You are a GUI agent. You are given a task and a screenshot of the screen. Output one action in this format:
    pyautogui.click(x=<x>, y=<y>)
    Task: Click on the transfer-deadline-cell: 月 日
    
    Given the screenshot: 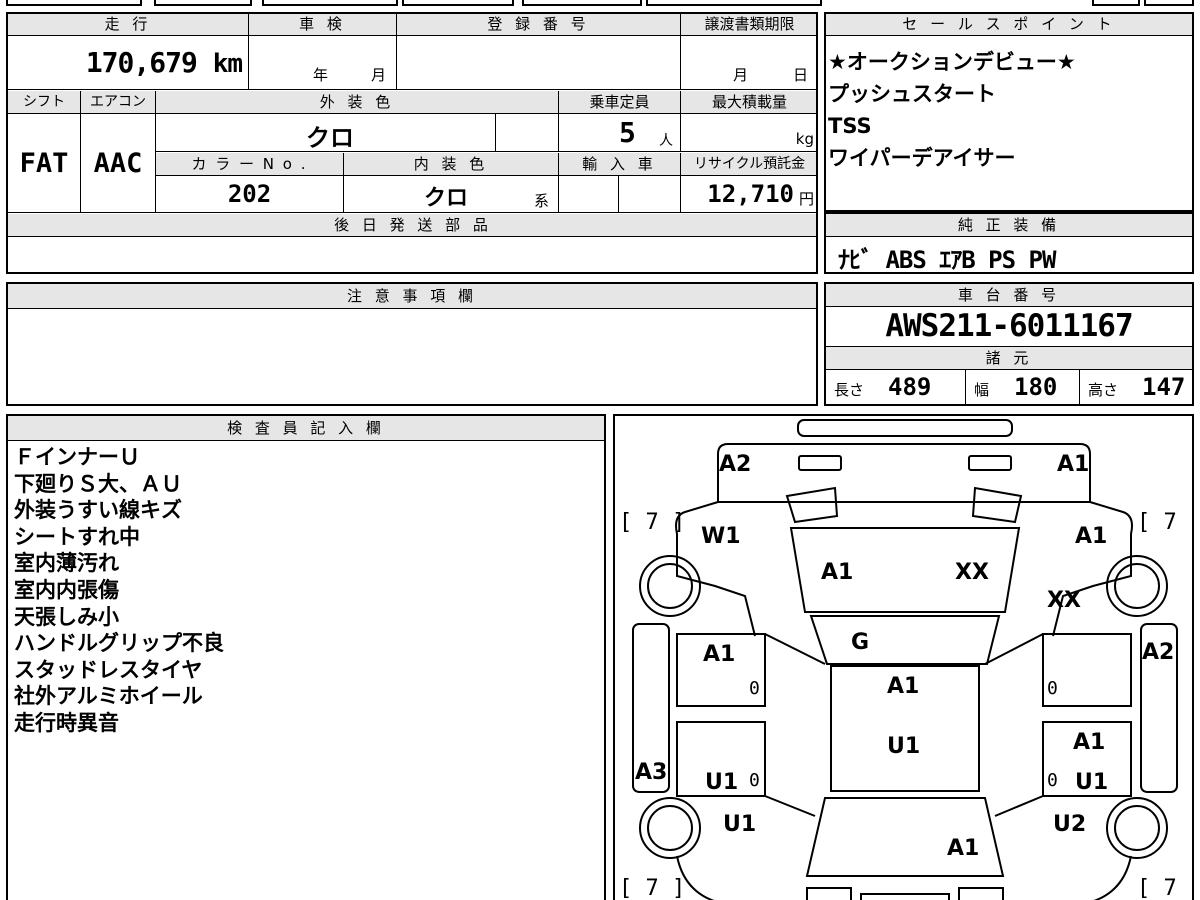 What is the action you would take?
    pyautogui.click(x=748, y=63)
    